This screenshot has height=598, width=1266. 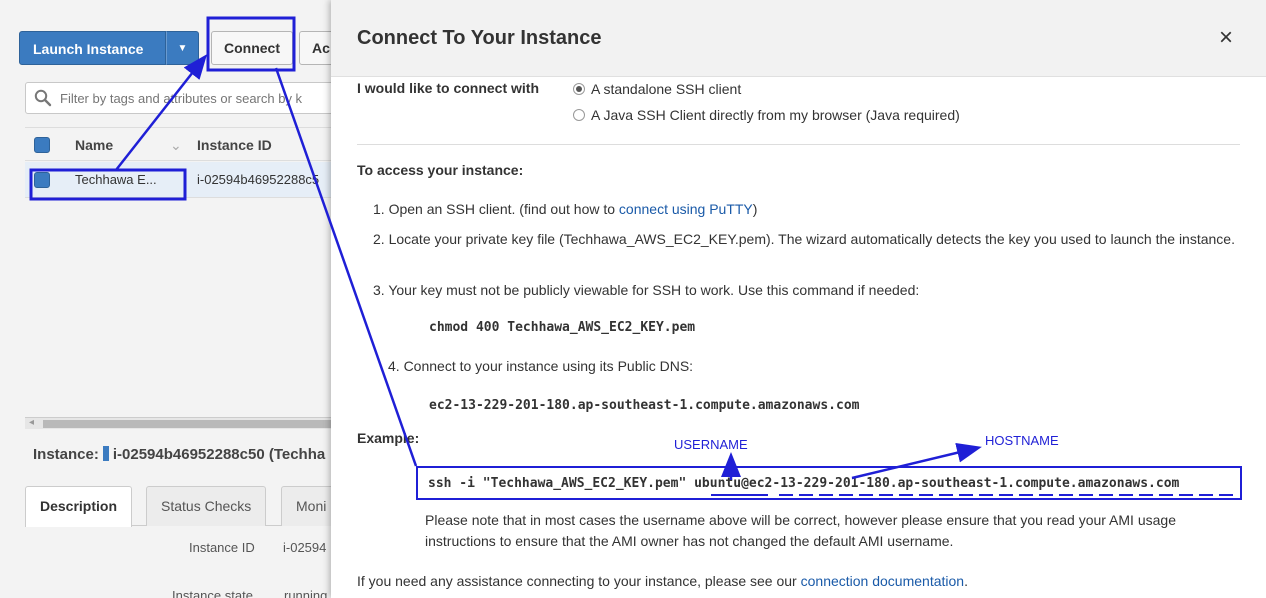 I want to click on close-icon: ×, so click(x=1226, y=38).